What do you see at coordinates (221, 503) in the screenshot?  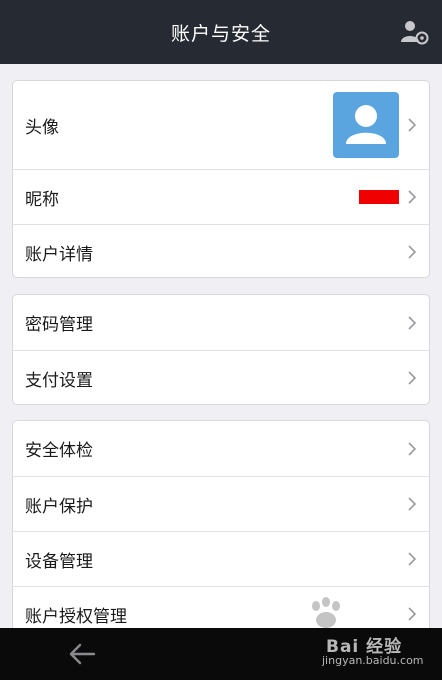 I see `settings-row-account-protection: 账户保护` at bounding box center [221, 503].